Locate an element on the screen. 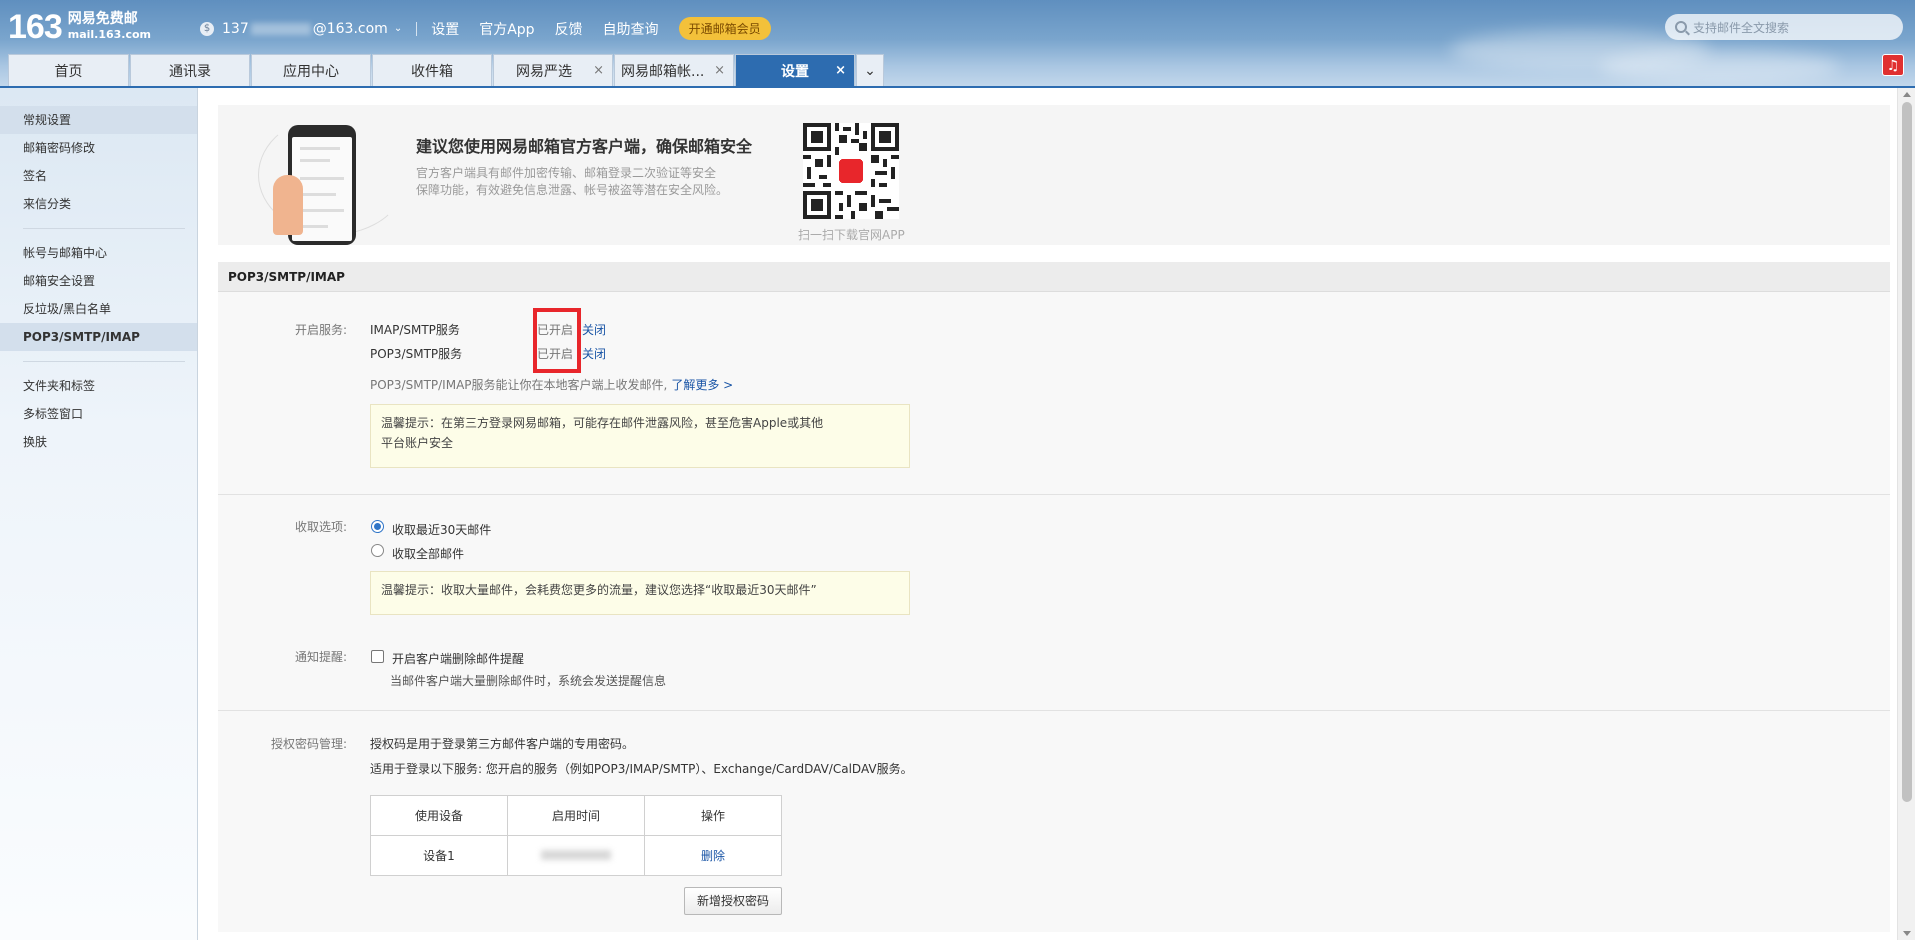  table-row: 设备1 删除 is located at coordinates (576, 855).